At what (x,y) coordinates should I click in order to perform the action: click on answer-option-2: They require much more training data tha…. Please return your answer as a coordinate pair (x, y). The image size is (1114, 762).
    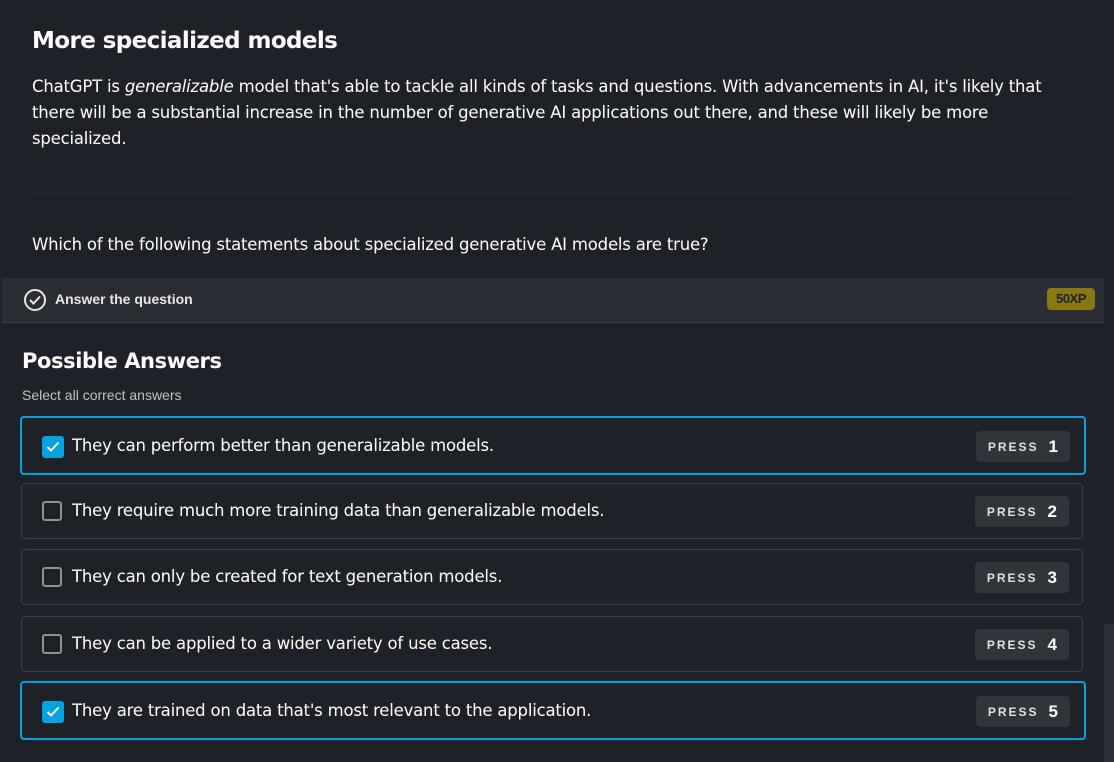
    Looking at the image, I should click on (552, 511).